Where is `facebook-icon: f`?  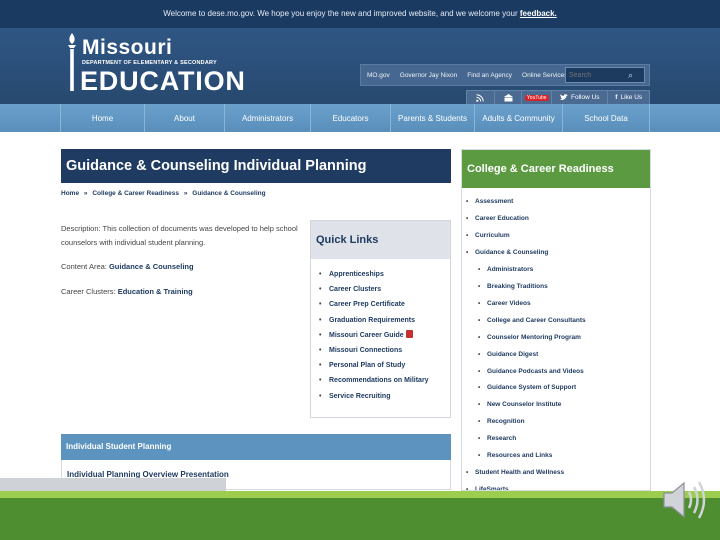 facebook-icon: f is located at coordinates (616, 97).